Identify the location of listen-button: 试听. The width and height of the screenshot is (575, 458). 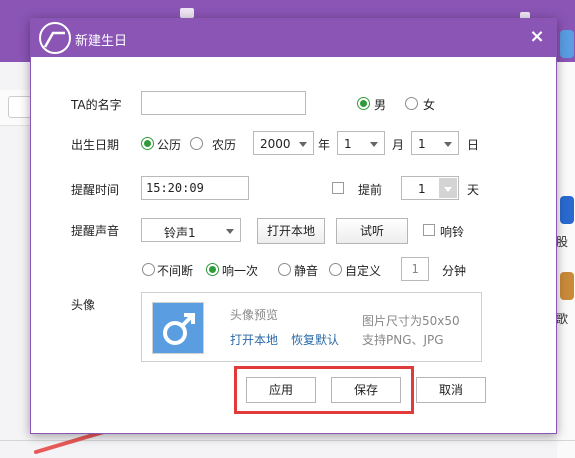
(372, 231).